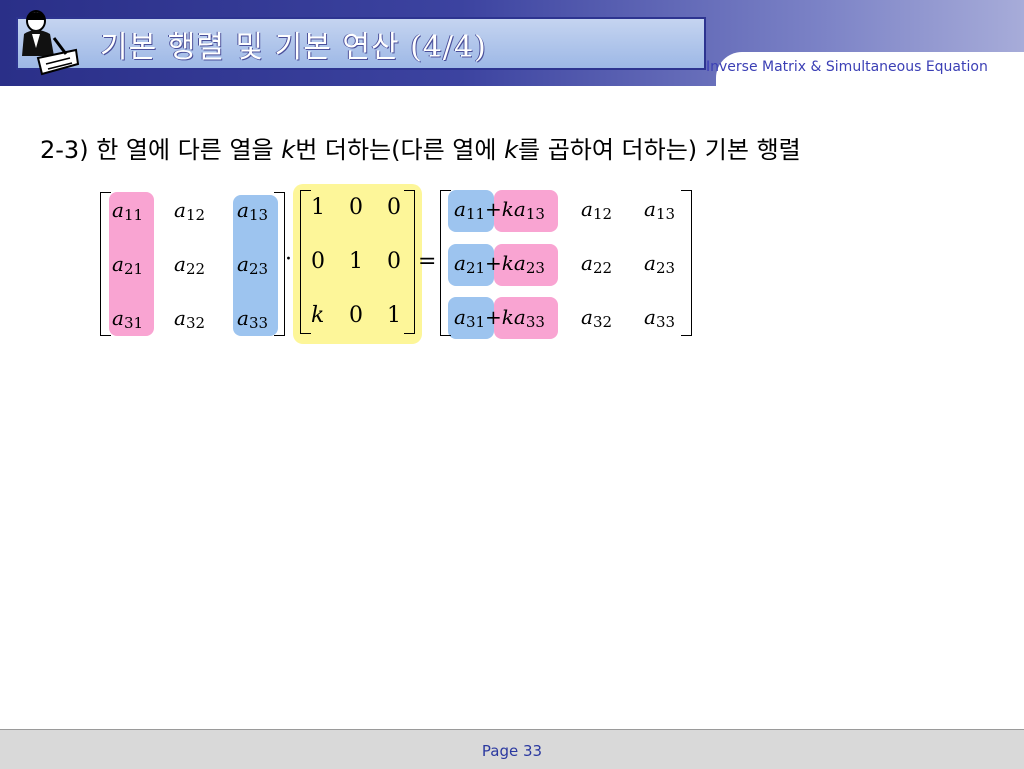 The image size is (1024, 769). Describe the element at coordinates (597, 318) in the screenshot. I see `result-cell: a32` at that location.